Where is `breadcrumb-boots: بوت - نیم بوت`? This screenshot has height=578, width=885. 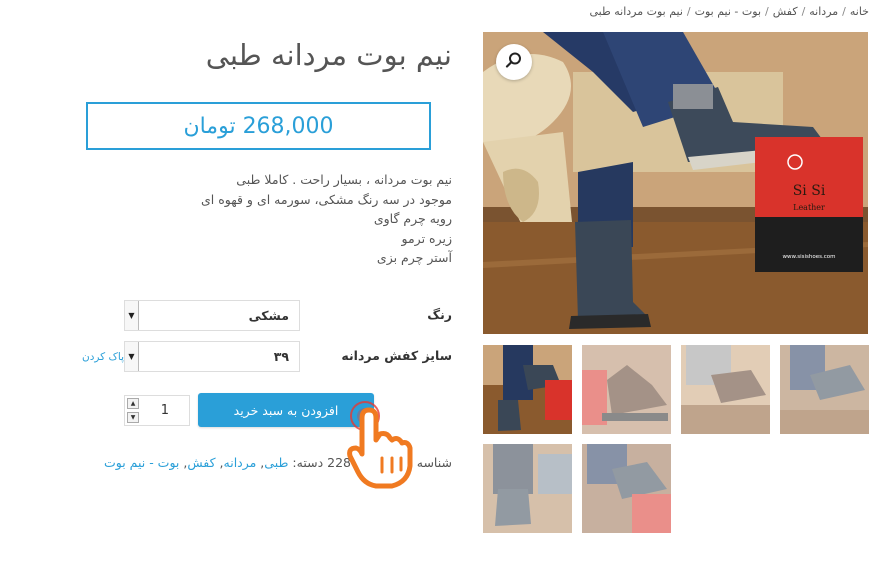
breadcrumb-boots: بوت - نیم بوت is located at coordinates (728, 11).